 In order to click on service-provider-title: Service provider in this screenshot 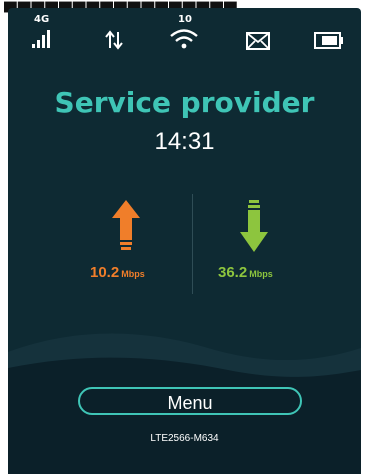, I will do `click(184, 102)`.